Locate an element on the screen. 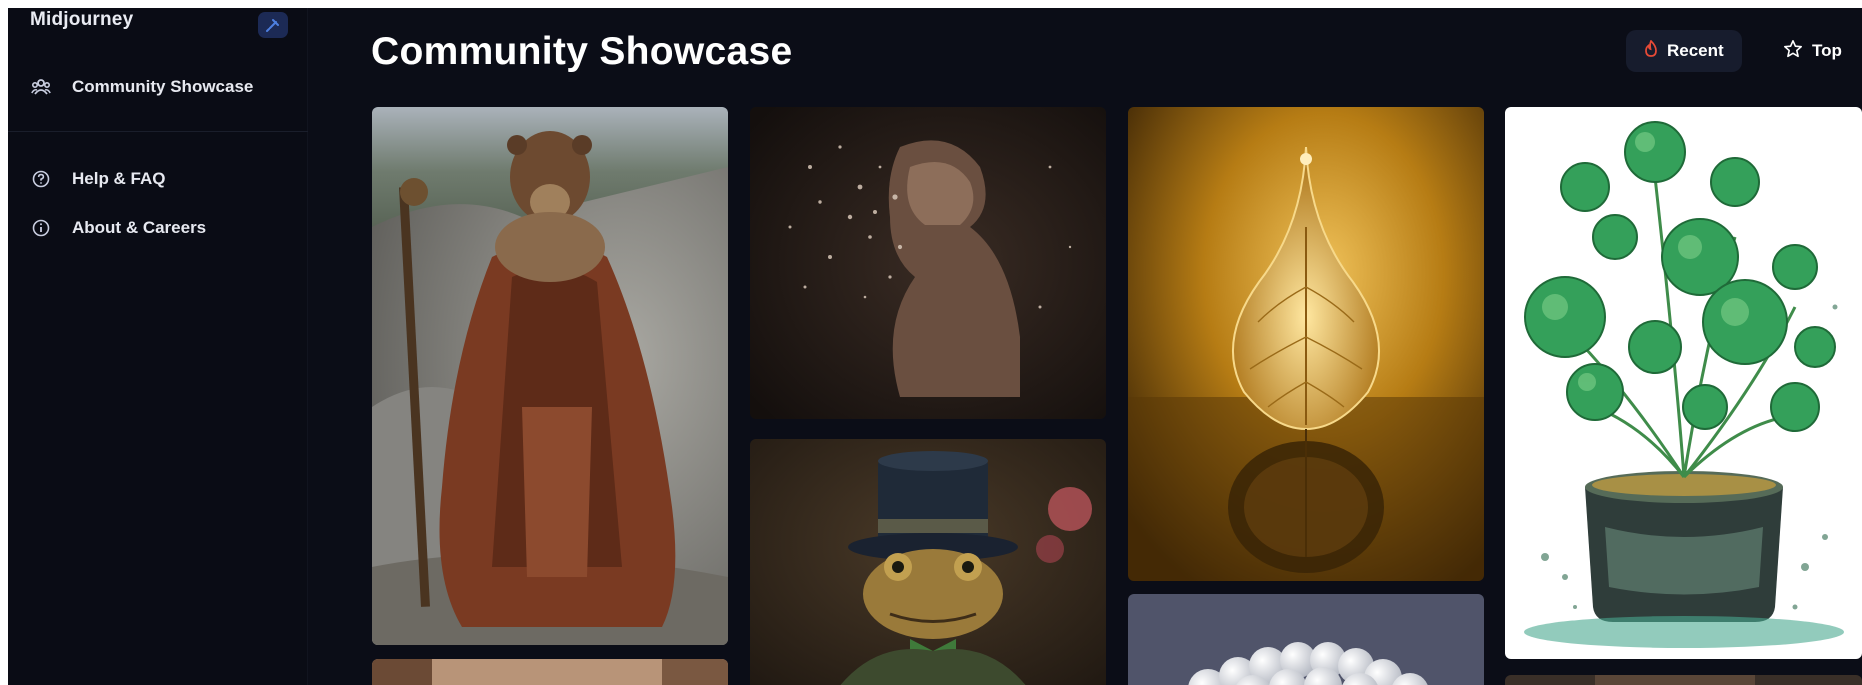 The height and width of the screenshot is (685, 1862). golden-leaf-drop-image is located at coordinates (1306, 344).